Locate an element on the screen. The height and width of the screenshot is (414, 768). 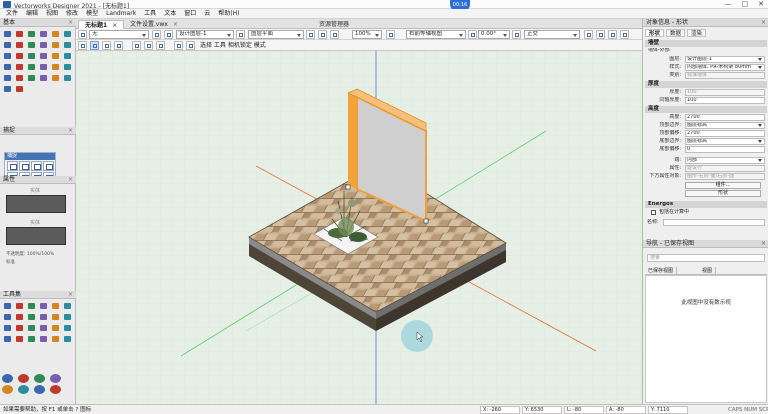
disable-icon is located at coordinates (190, 45).